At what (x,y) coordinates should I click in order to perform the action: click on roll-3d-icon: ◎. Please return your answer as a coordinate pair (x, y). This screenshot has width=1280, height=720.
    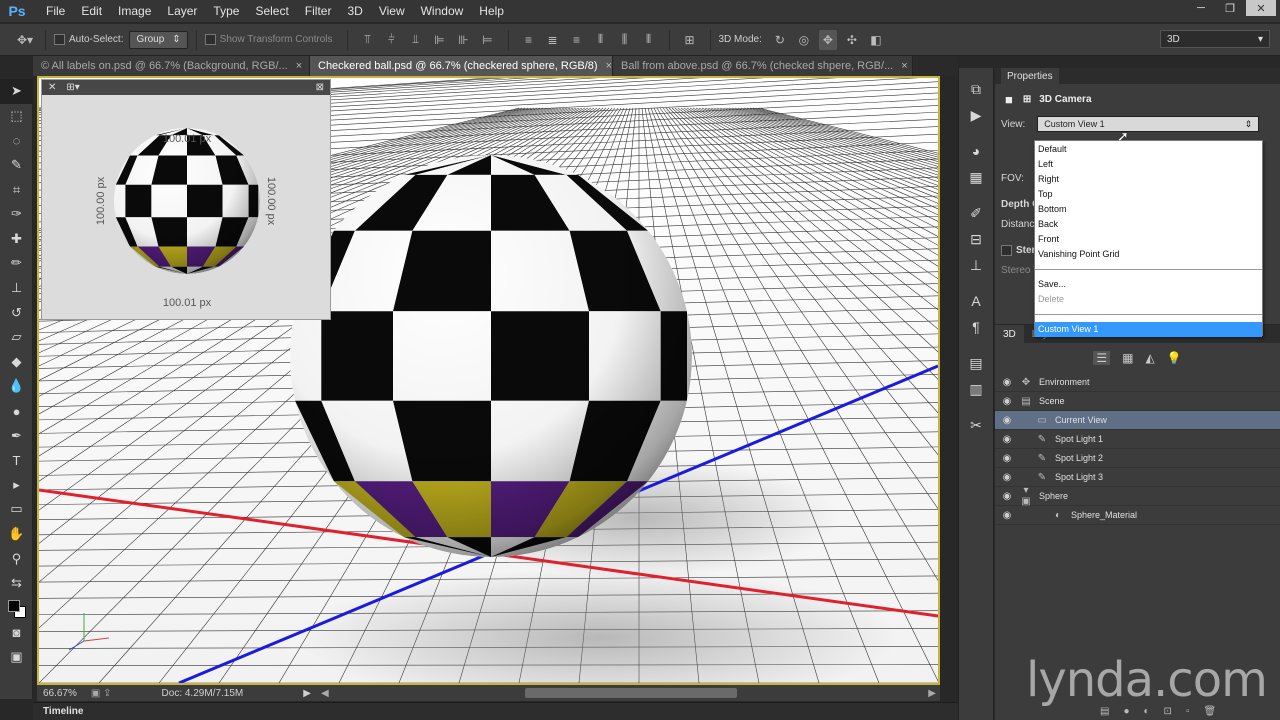
    Looking at the image, I should click on (804, 40).